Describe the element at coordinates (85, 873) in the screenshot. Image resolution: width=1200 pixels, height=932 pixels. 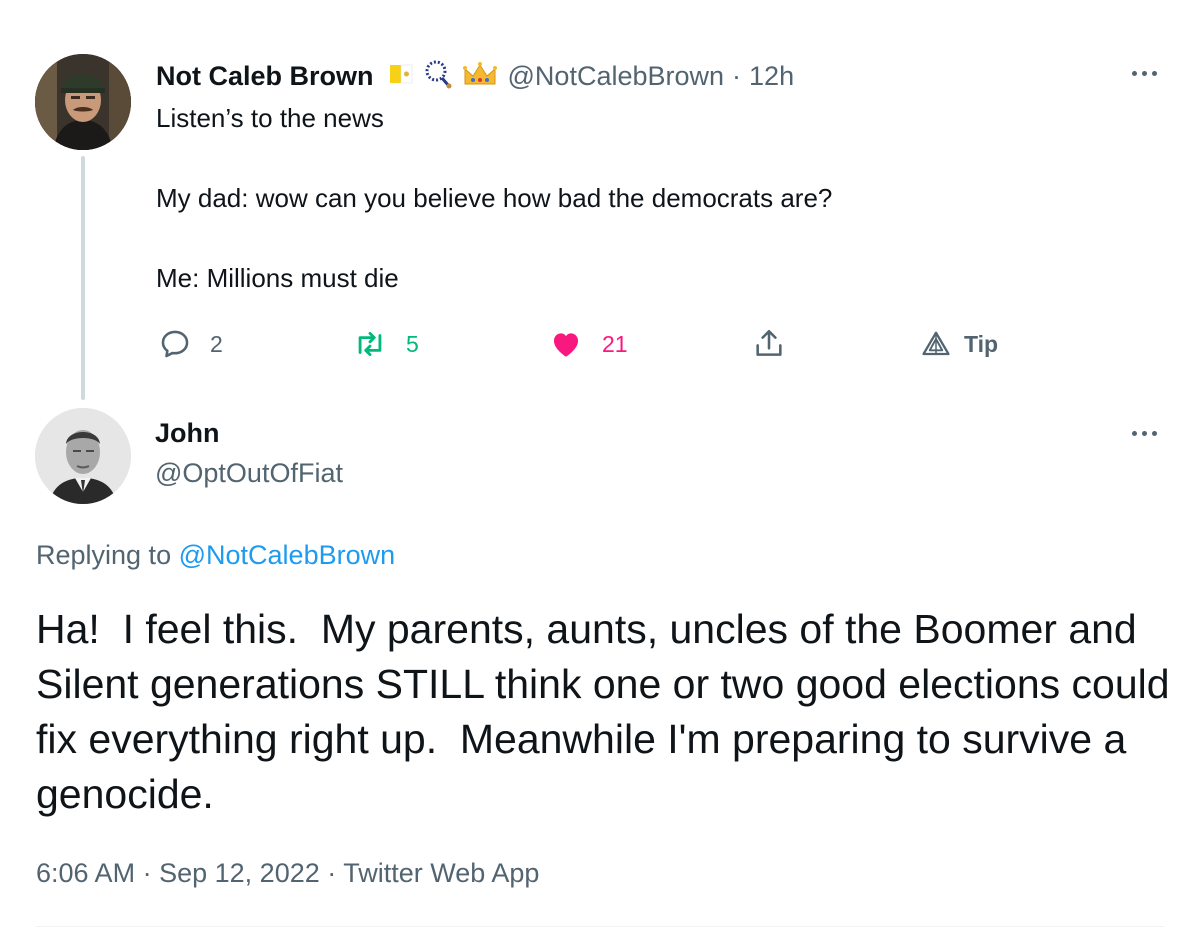
I see `tweet-time: 6:06 AM` at that location.